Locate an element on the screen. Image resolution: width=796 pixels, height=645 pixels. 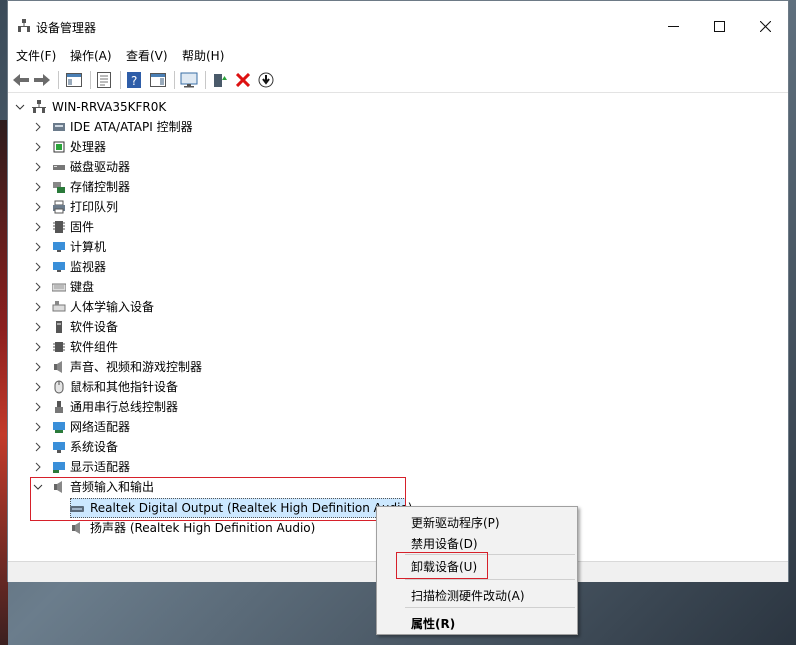
tree-node-category: 显示适配器 is located at coordinates (138, 467).